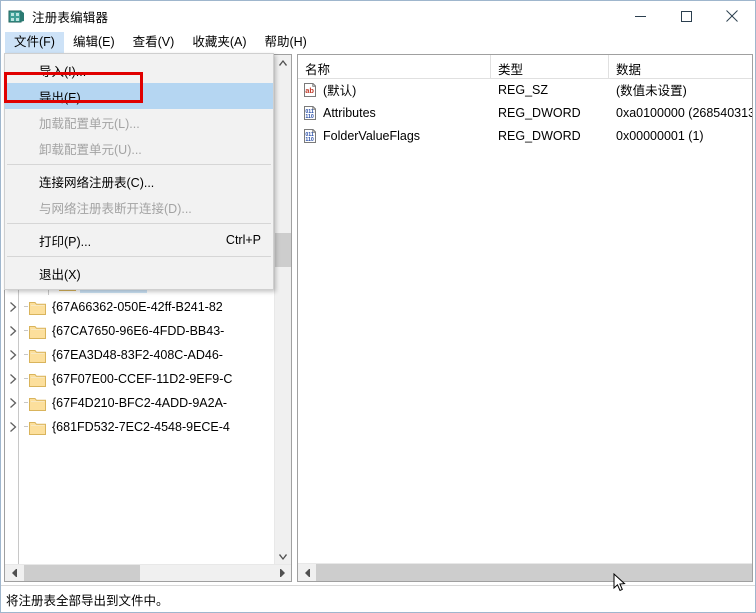 This screenshot has height=613, width=756. I want to click on menubar-item-favorites: 收藏夹(A), so click(219, 42).